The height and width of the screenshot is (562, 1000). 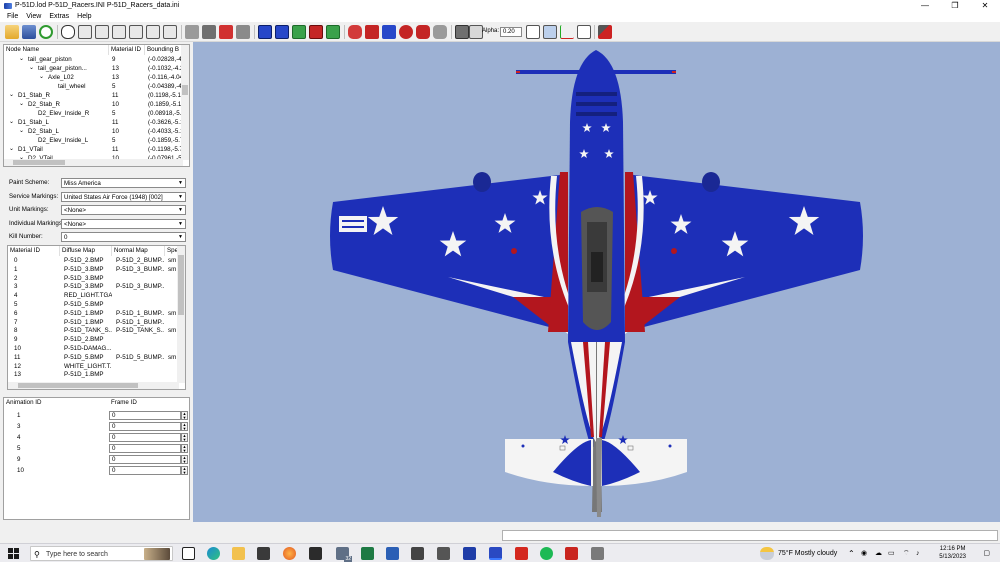 What do you see at coordinates (571, 553) in the screenshot?
I see `shield-app-icon` at bounding box center [571, 553].